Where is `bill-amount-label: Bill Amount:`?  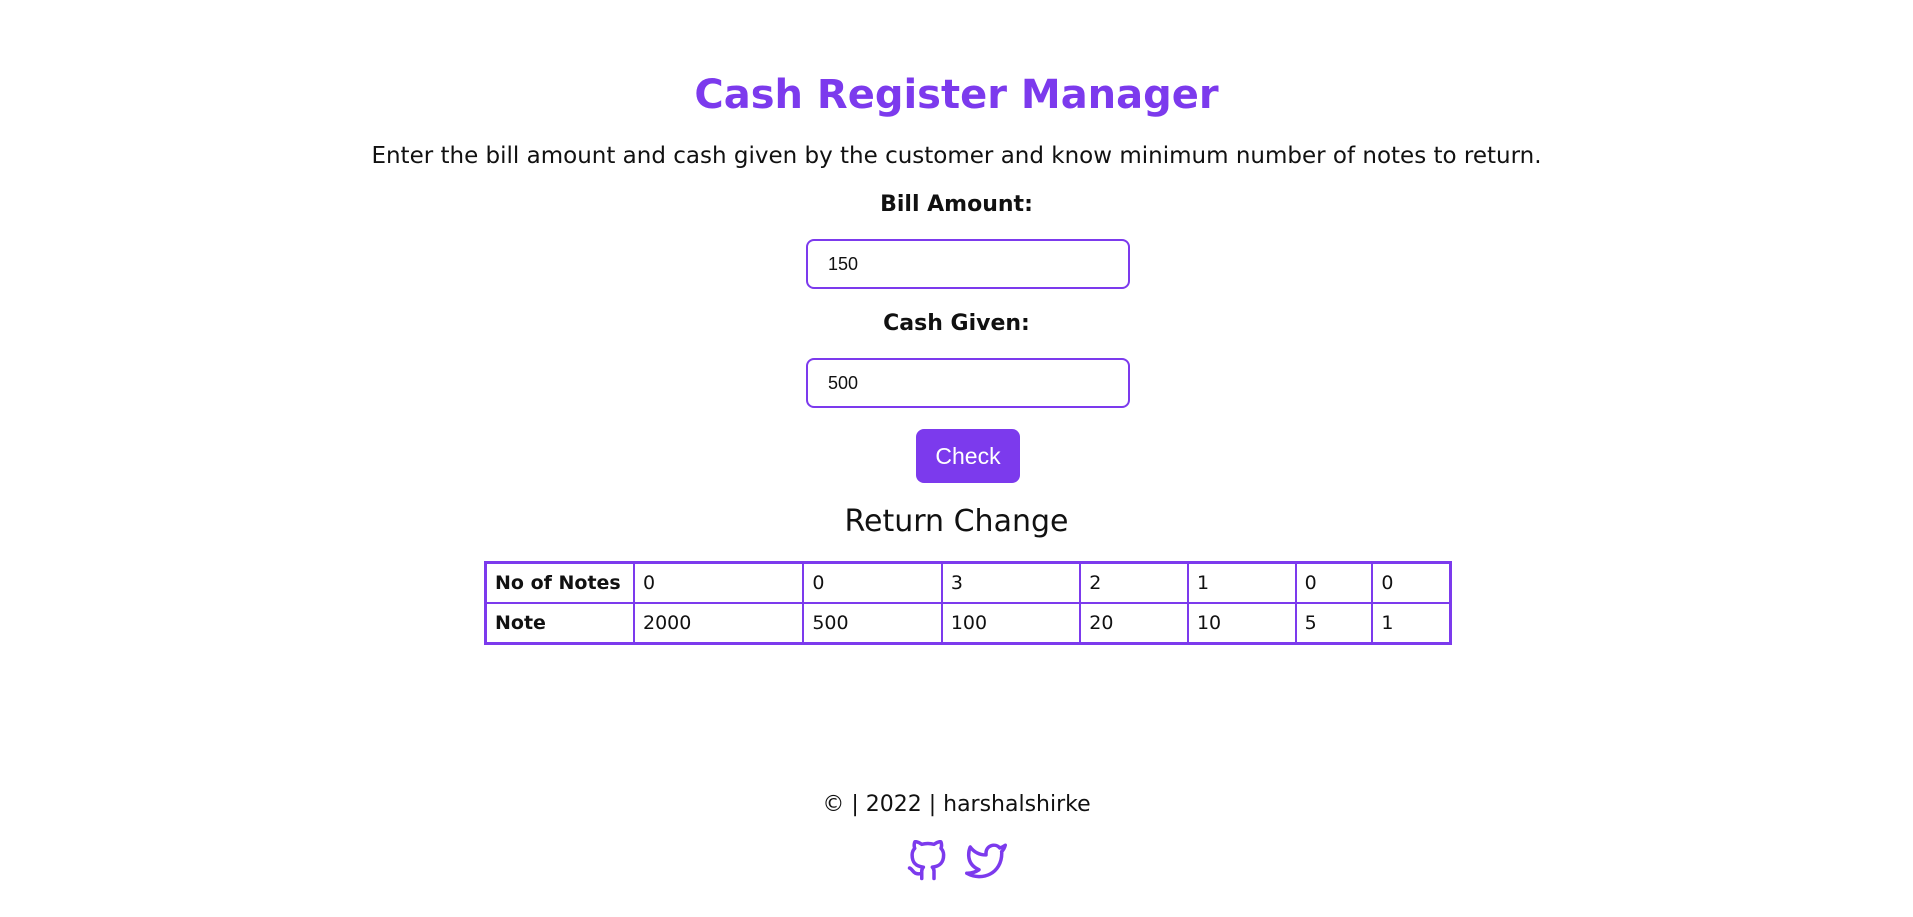
bill-amount-label: Bill Amount: is located at coordinates (956, 204).